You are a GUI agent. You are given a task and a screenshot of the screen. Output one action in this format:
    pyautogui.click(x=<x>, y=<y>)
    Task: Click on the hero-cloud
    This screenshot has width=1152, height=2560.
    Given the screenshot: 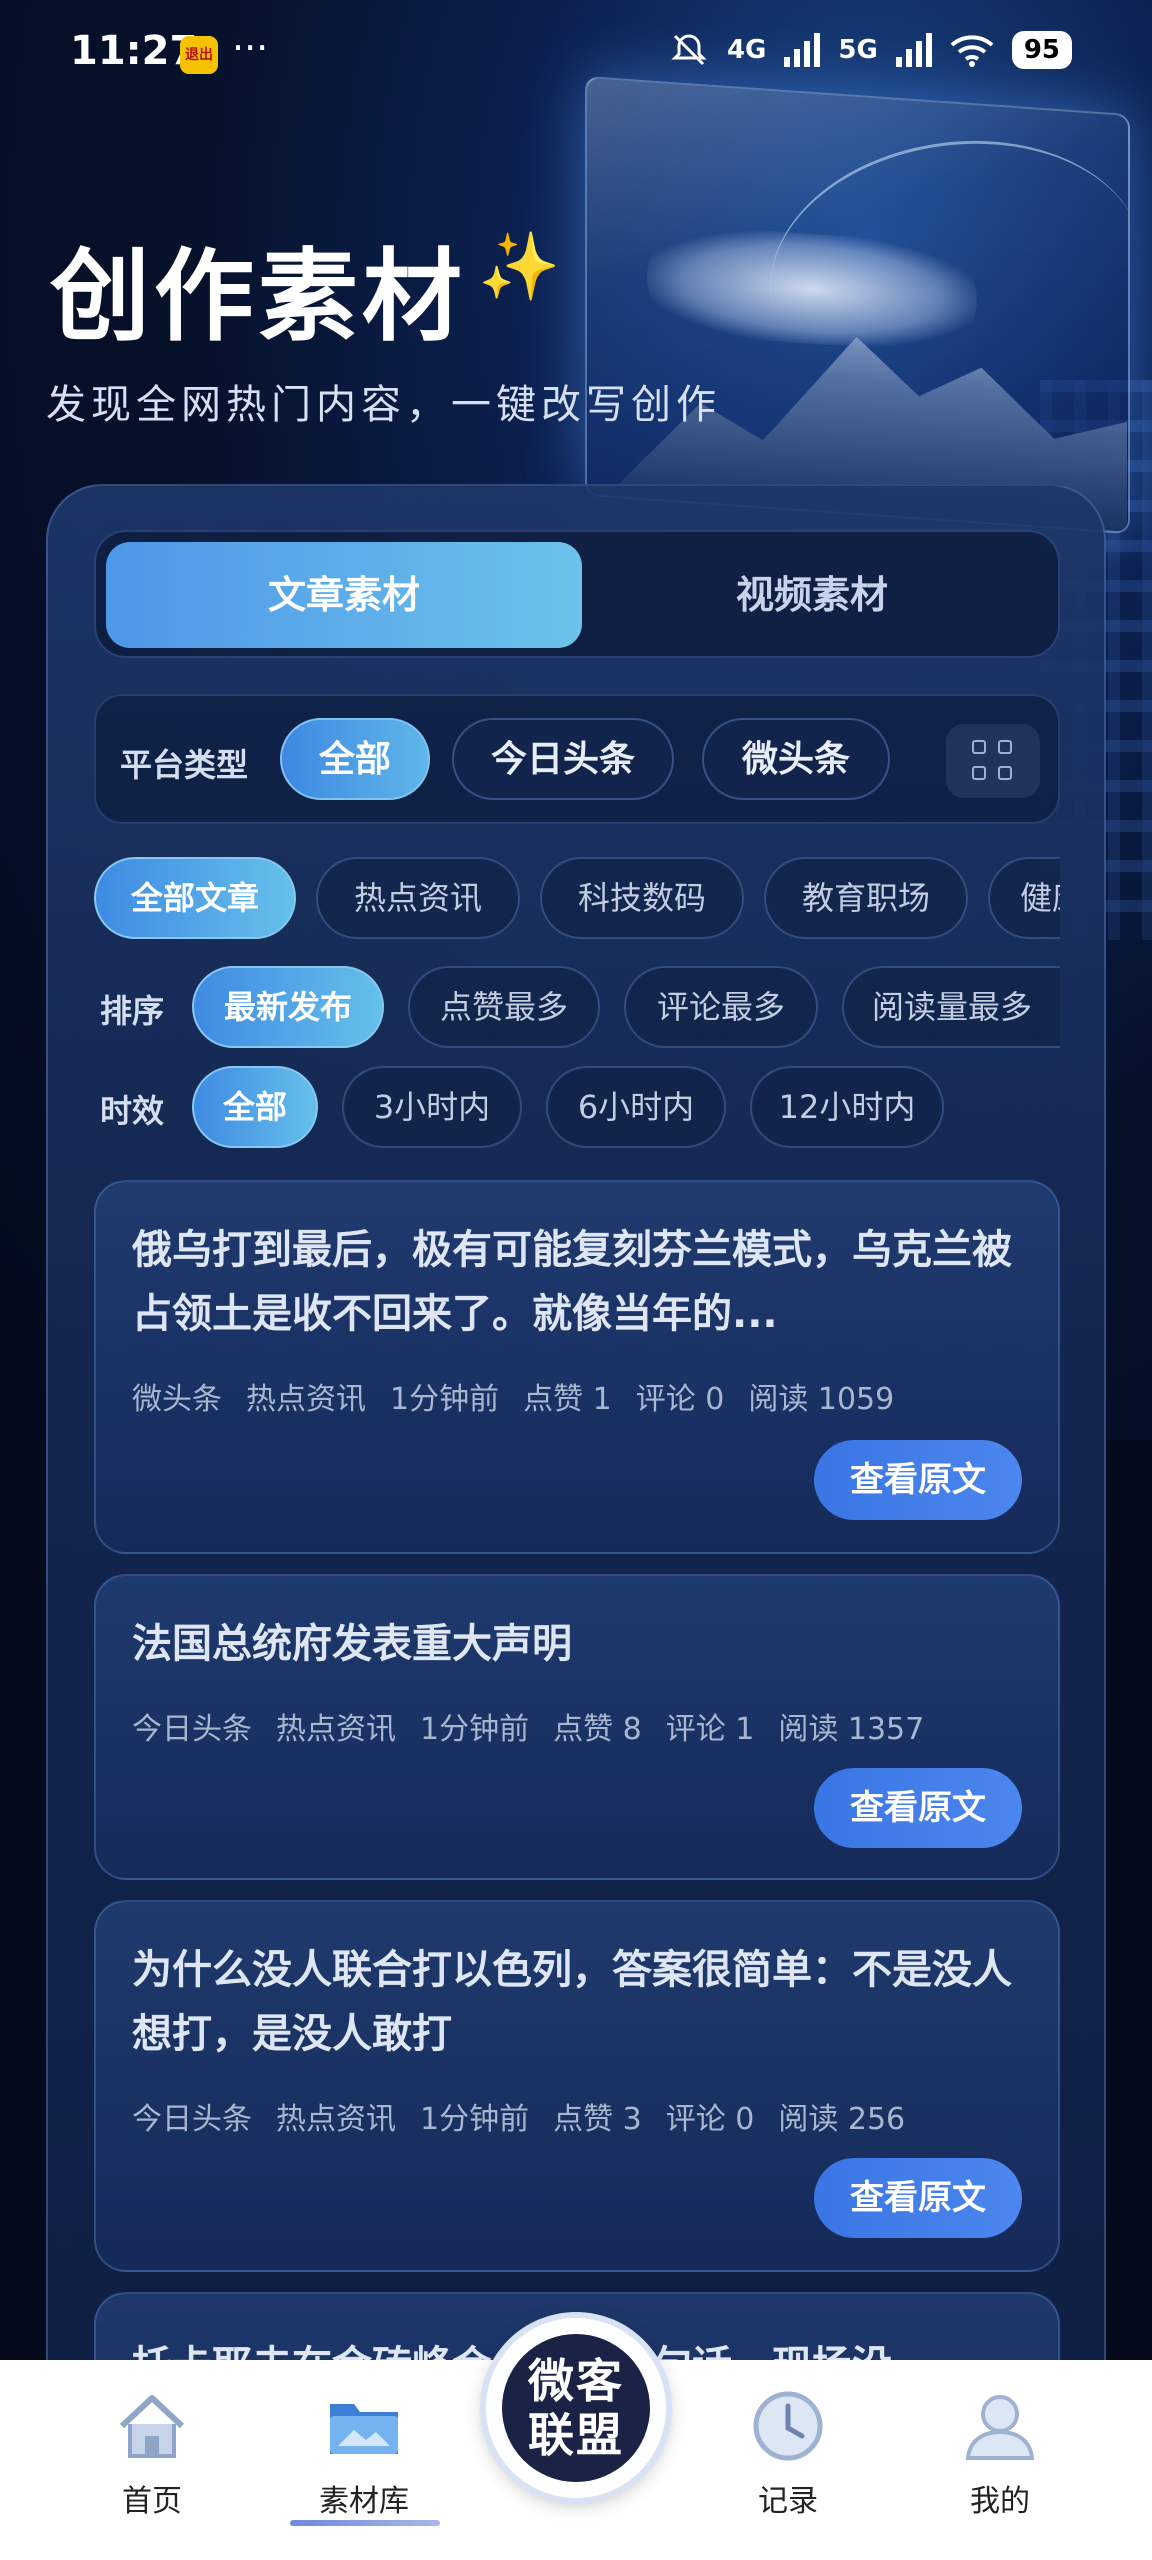 What is the action you would take?
    pyautogui.click(x=812, y=289)
    